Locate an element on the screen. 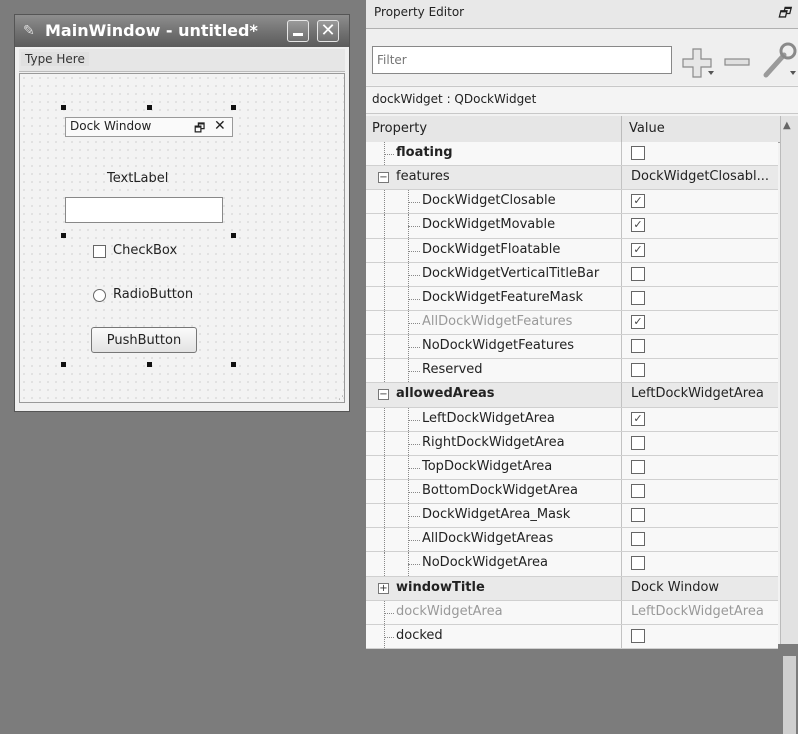 Image resolution: width=798 pixels, height=734 pixels. property-name-cell: Reserved is located at coordinates (494, 371).